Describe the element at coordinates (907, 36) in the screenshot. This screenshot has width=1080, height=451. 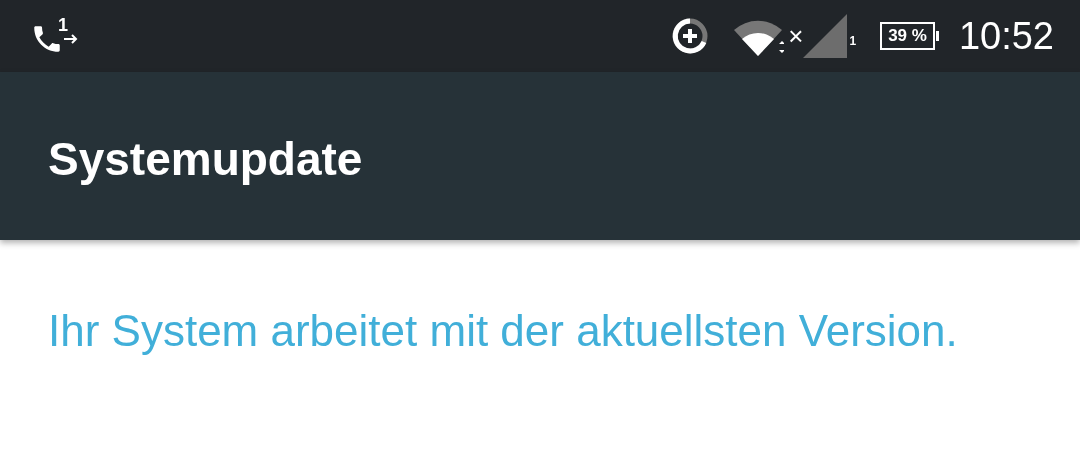
I see `battery-percentage: 39 %` at that location.